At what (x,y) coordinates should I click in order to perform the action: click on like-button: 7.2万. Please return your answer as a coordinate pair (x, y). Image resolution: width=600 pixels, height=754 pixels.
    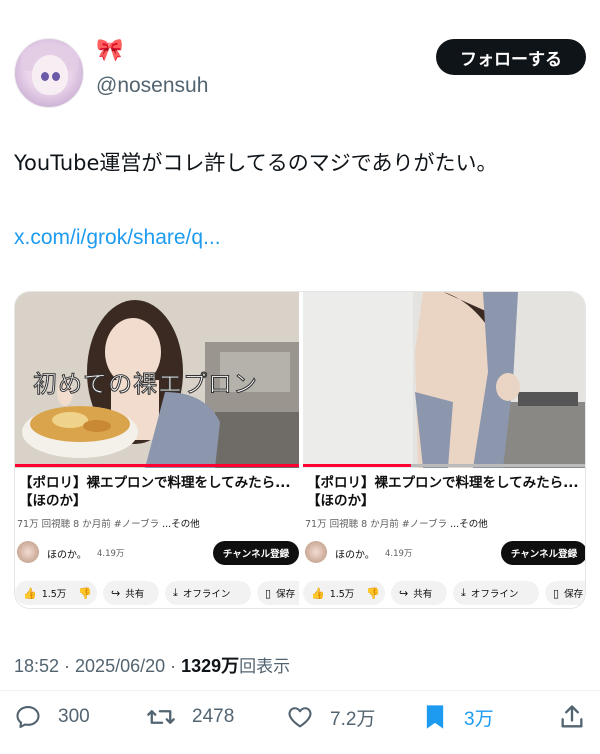
    Looking at the image, I should click on (330, 717).